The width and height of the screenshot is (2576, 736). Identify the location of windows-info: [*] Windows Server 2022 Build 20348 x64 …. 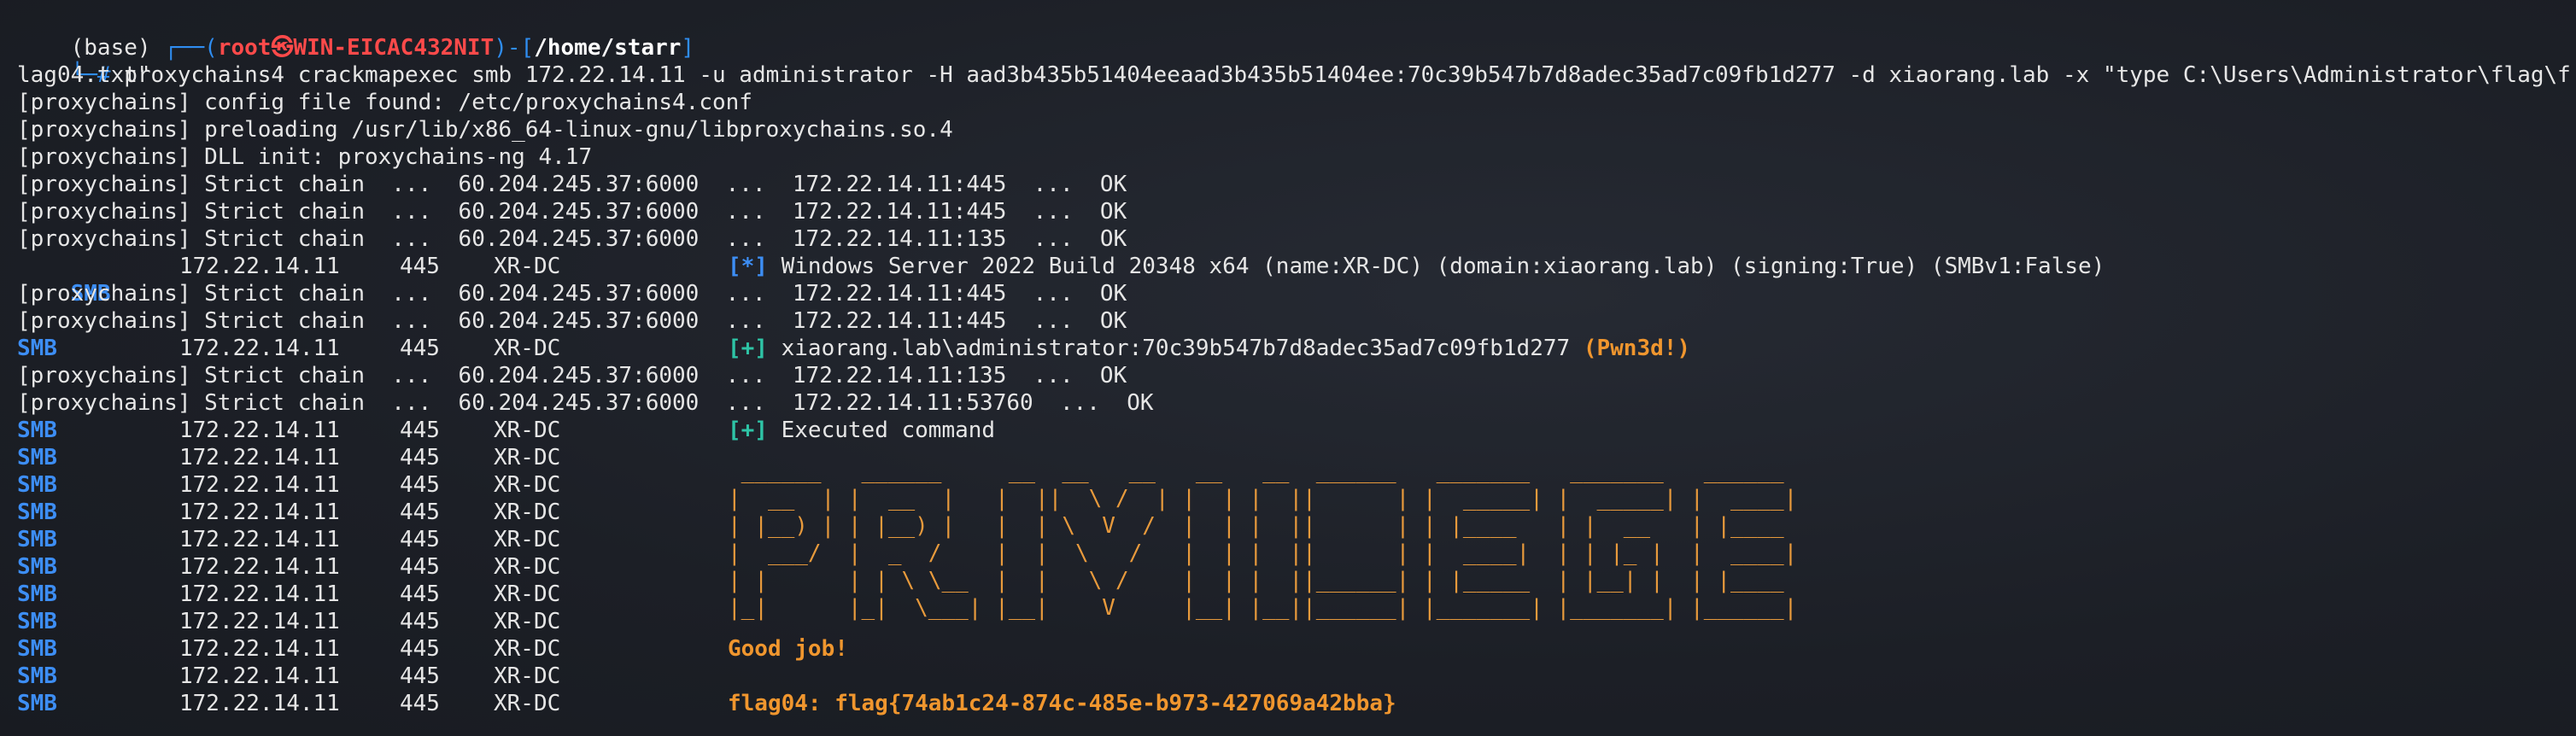
(1416, 266).